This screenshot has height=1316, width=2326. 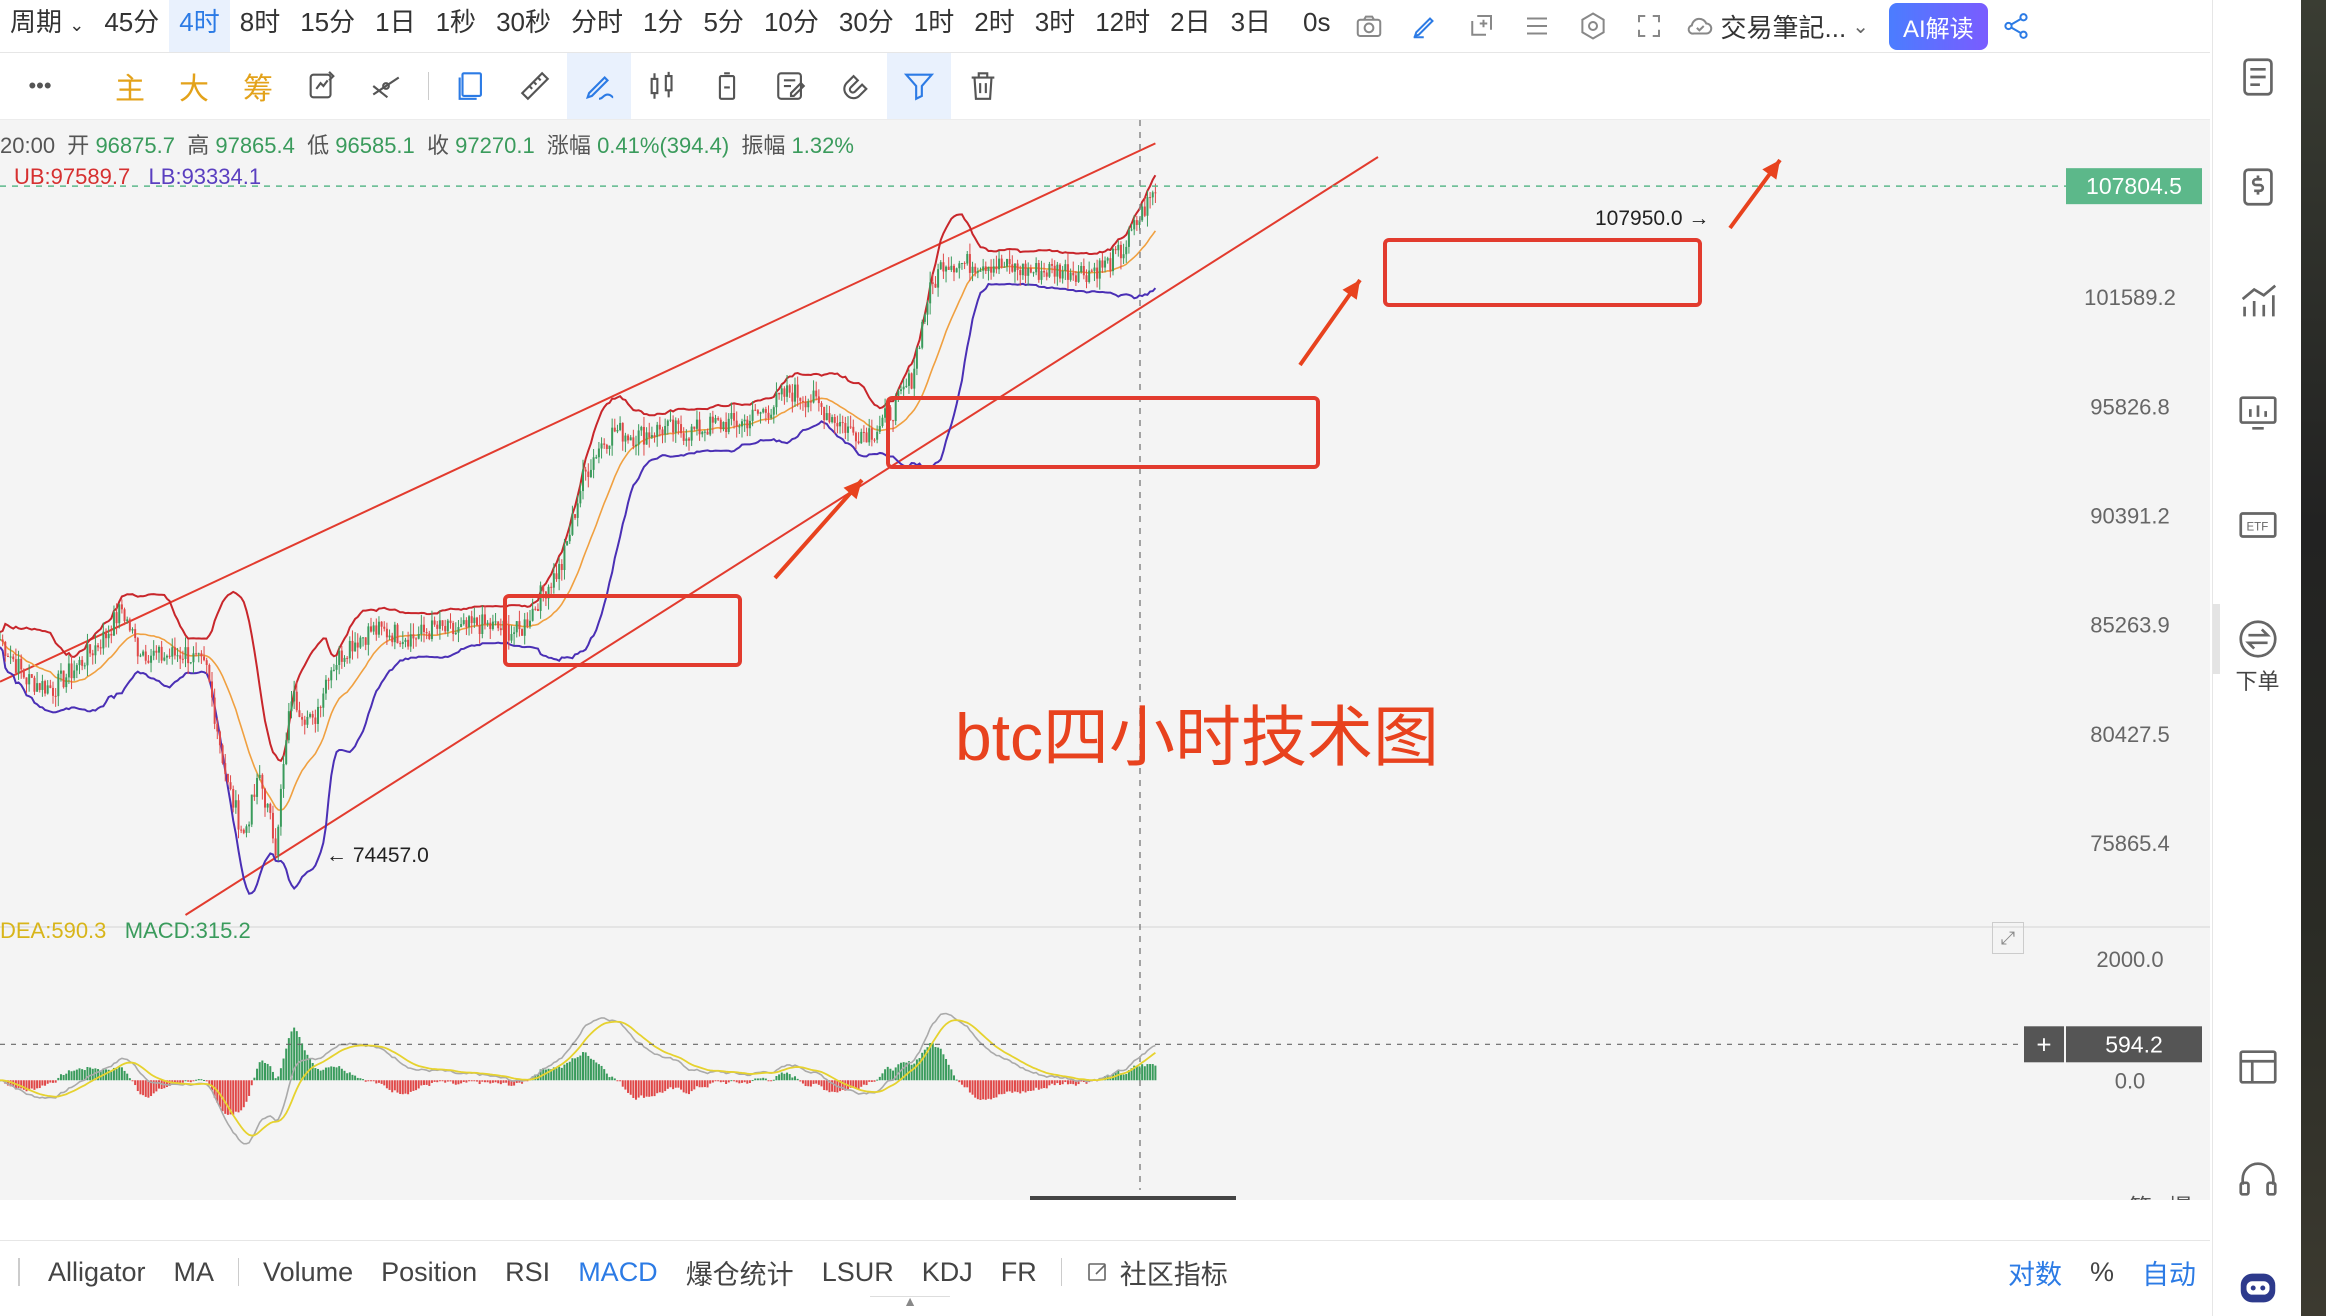 What do you see at coordinates (386, 86) in the screenshot?
I see `trend-lines-icon` at bounding box center [386, 86].